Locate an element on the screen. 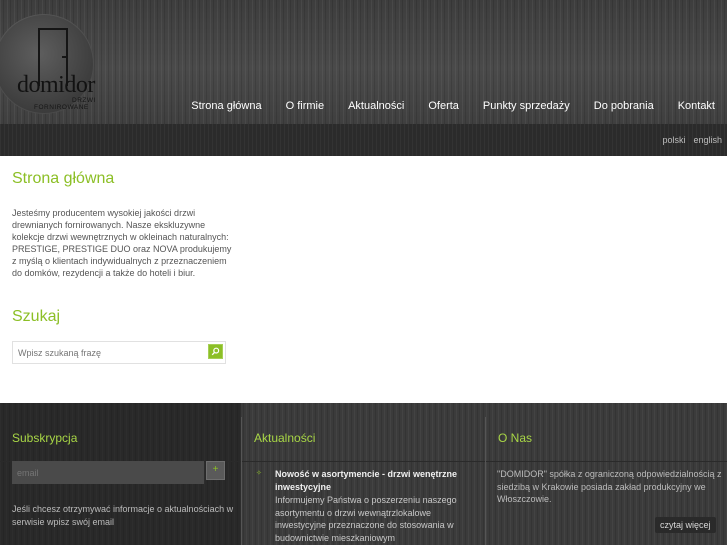  news-heading: Aktualności is located at coordinates (285, 438).